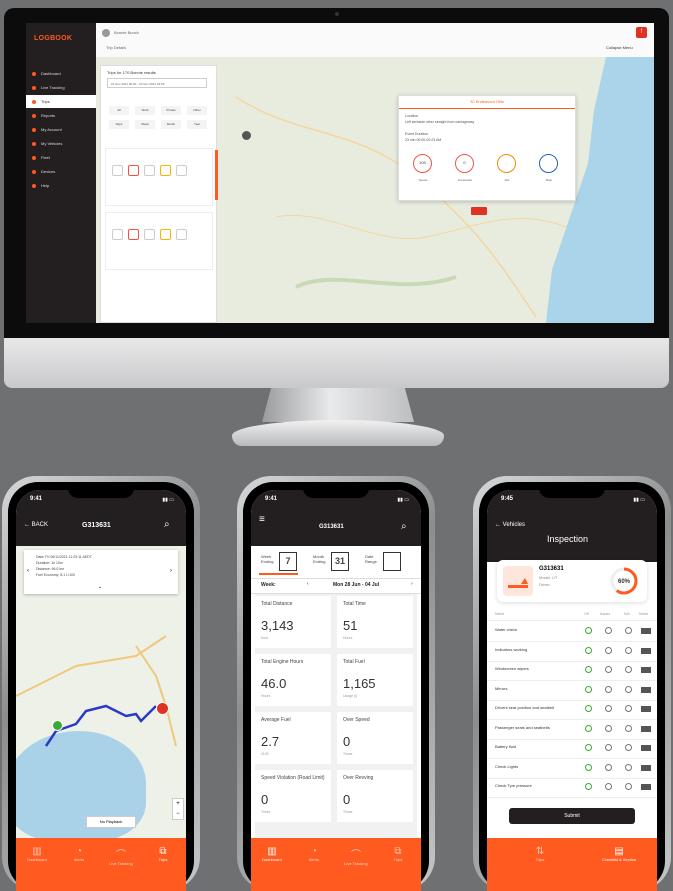 The width and height of the screenshot is (673, 891). Describe the element at coordinates (162, 708) in the screenshot. I see `end-pin` at that location.